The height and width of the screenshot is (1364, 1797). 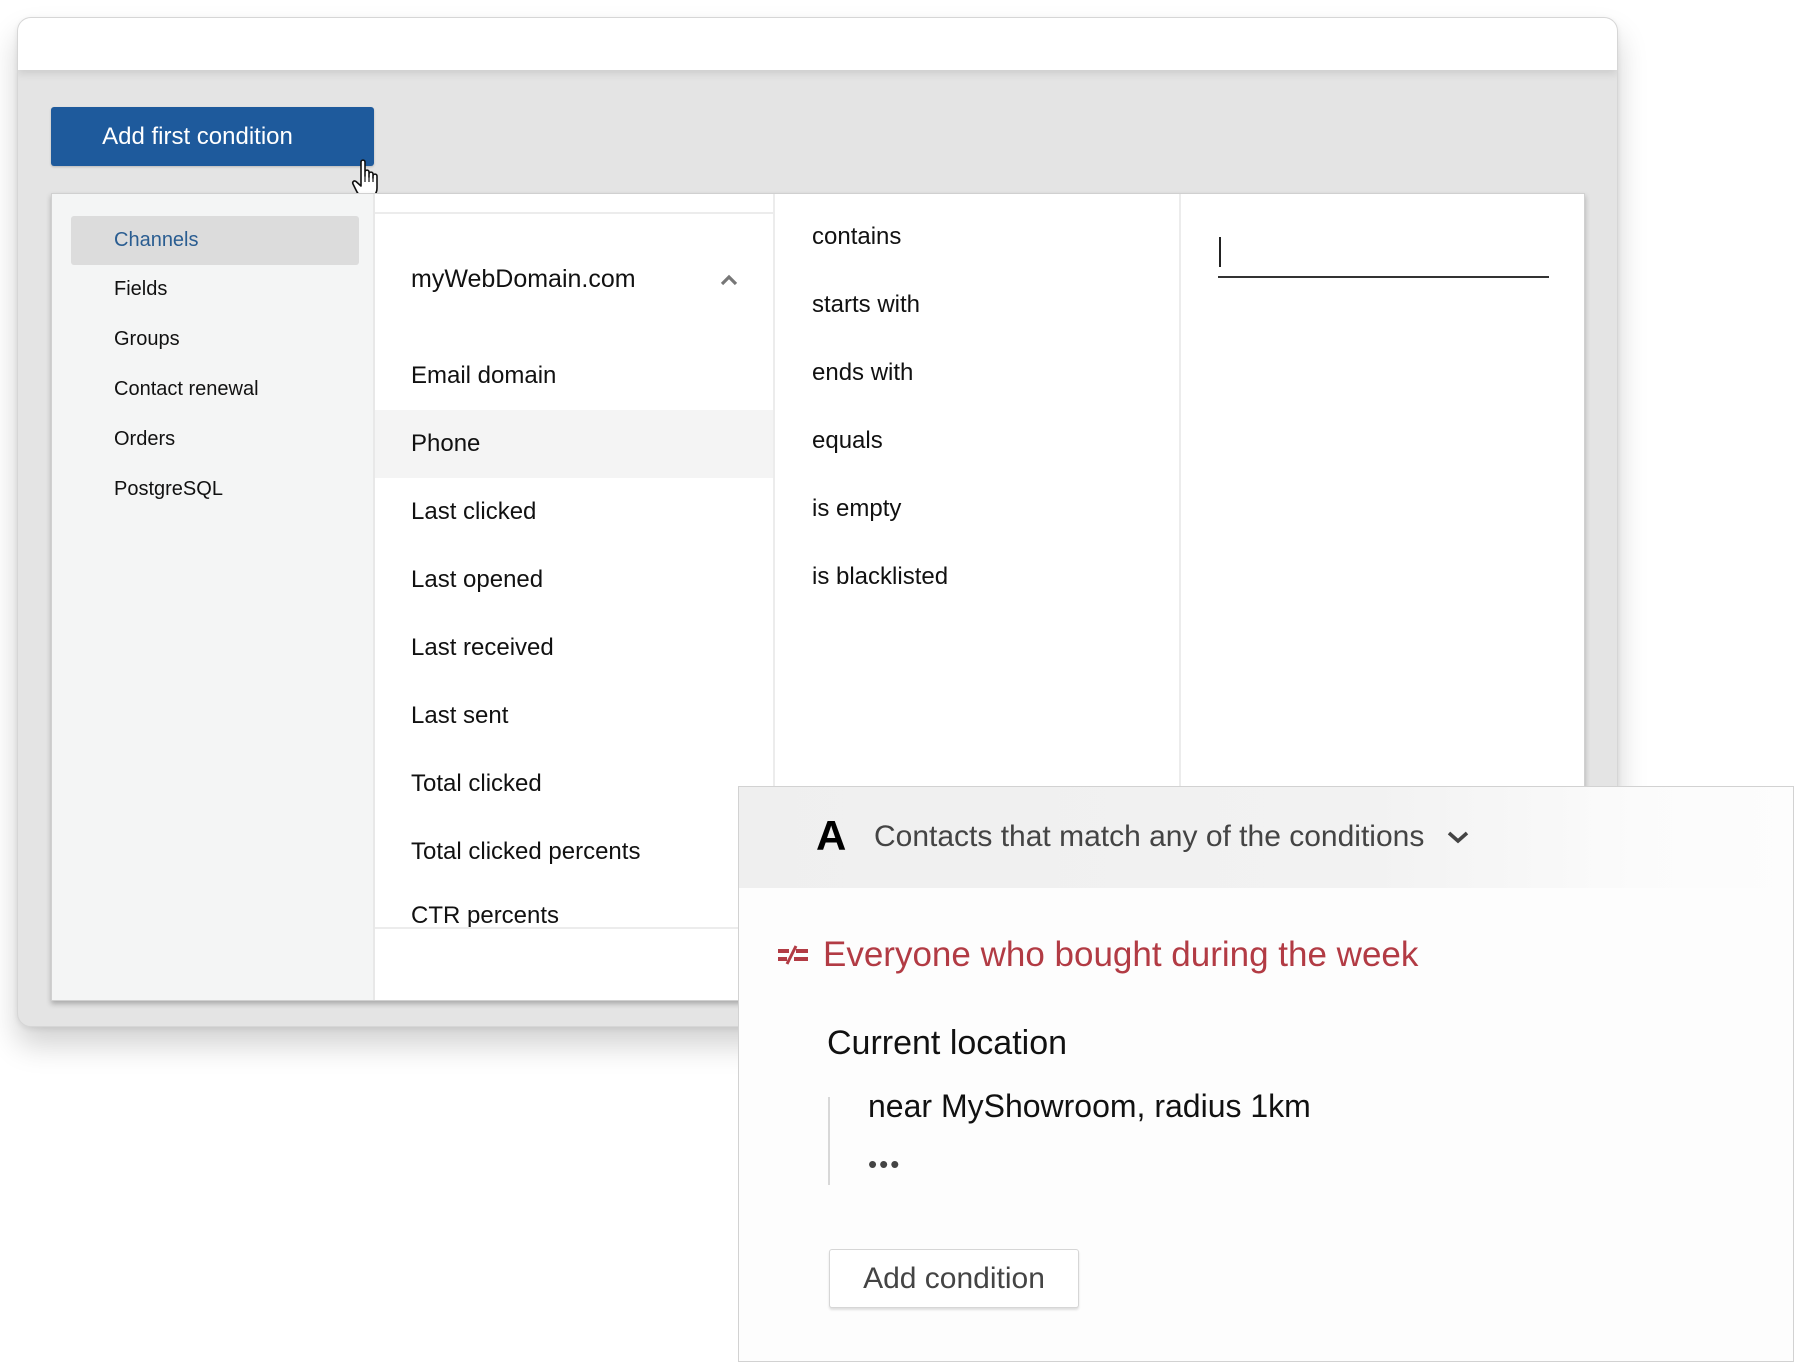 I want to click on add-first-condition-button: Add first condition, so click(x=212, y=136).